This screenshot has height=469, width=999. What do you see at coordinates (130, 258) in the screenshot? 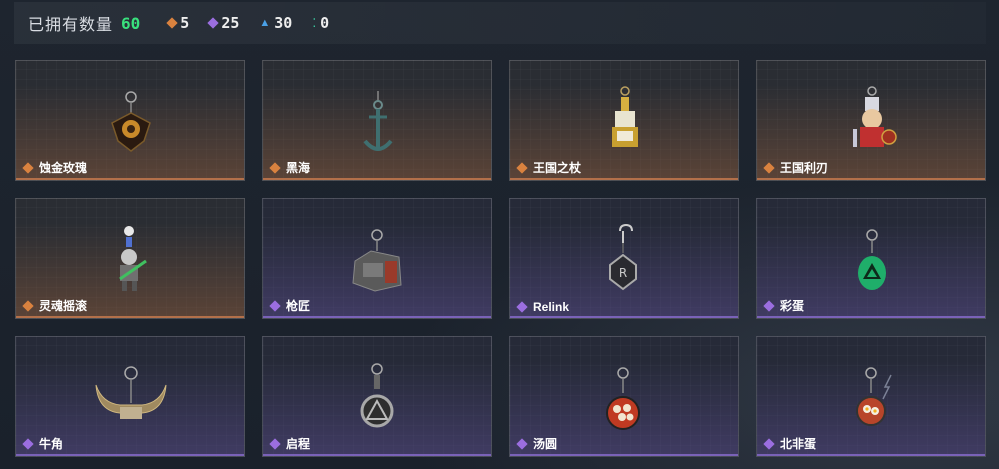
I see `charm-card: 灵魂摇滚` at bounding box center [130, 258].